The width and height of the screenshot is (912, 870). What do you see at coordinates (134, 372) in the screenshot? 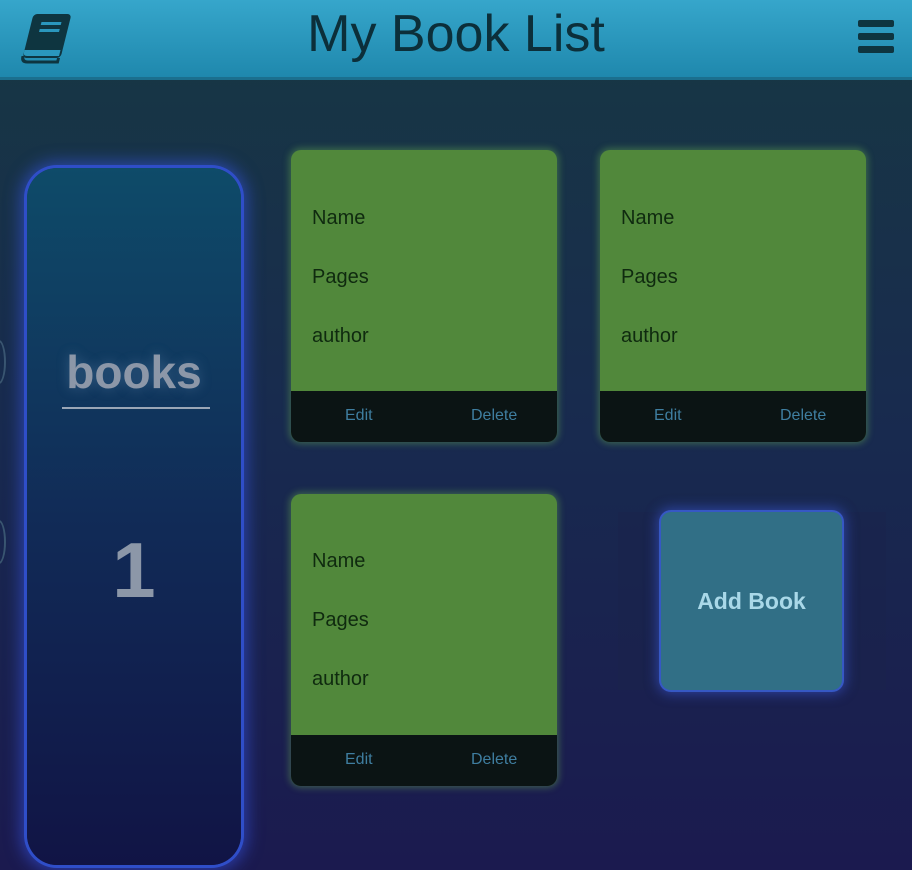
I see `book-count-label: books` at bounding box center [134, 372].